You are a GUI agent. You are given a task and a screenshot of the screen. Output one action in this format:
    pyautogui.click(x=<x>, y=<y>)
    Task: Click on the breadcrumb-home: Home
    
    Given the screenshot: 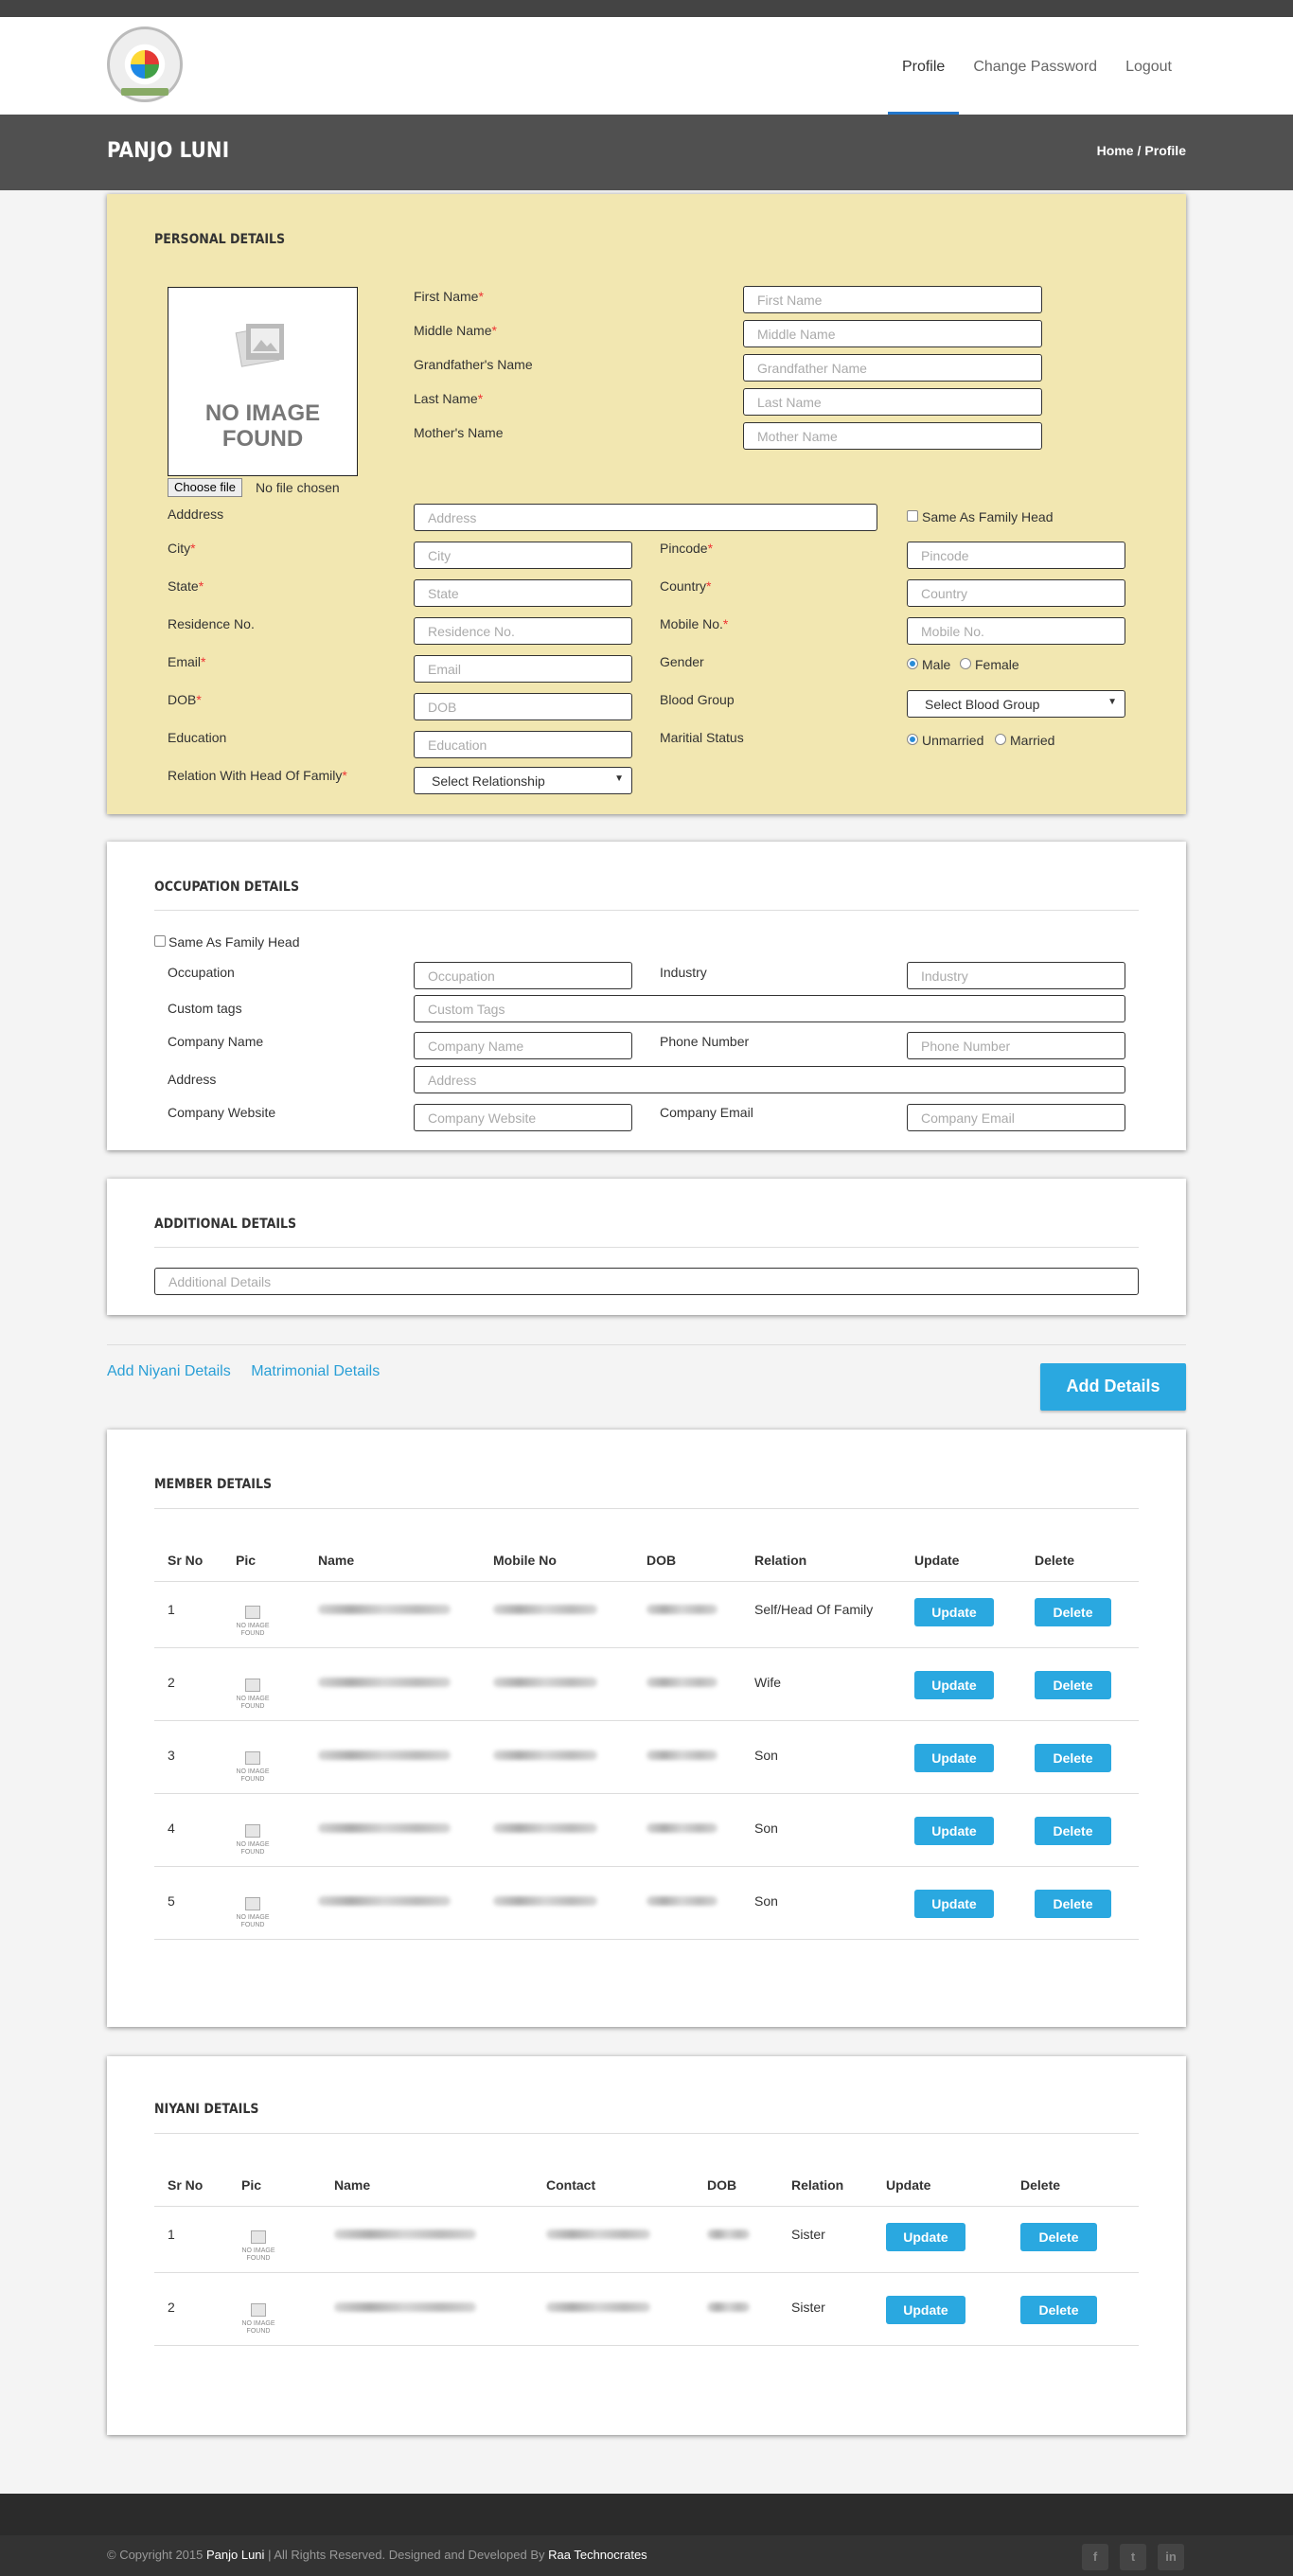 What is the action you would take?
    pyautogui.click(x=1115, y=151)
    